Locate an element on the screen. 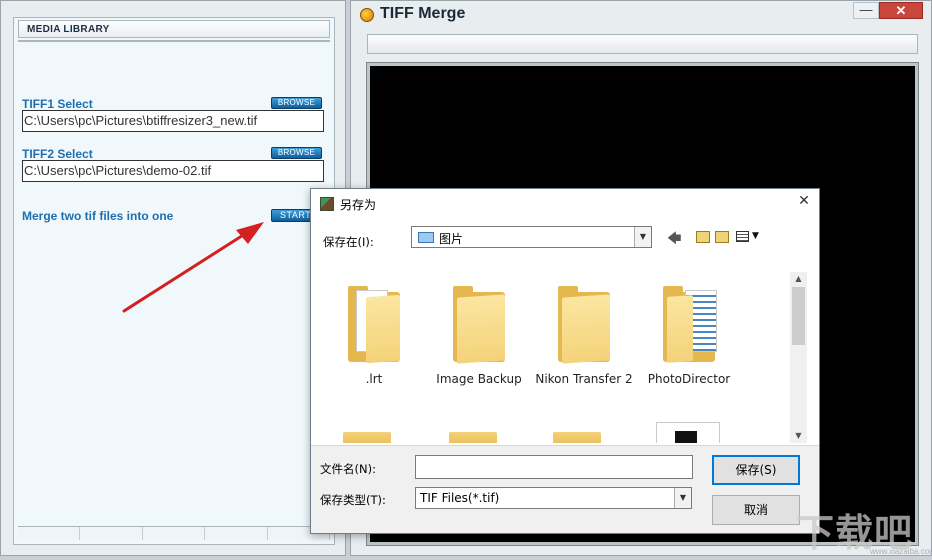 This screenshot has width=932, height=560. library-bottom-tabs is located at coordinates (174, 533).